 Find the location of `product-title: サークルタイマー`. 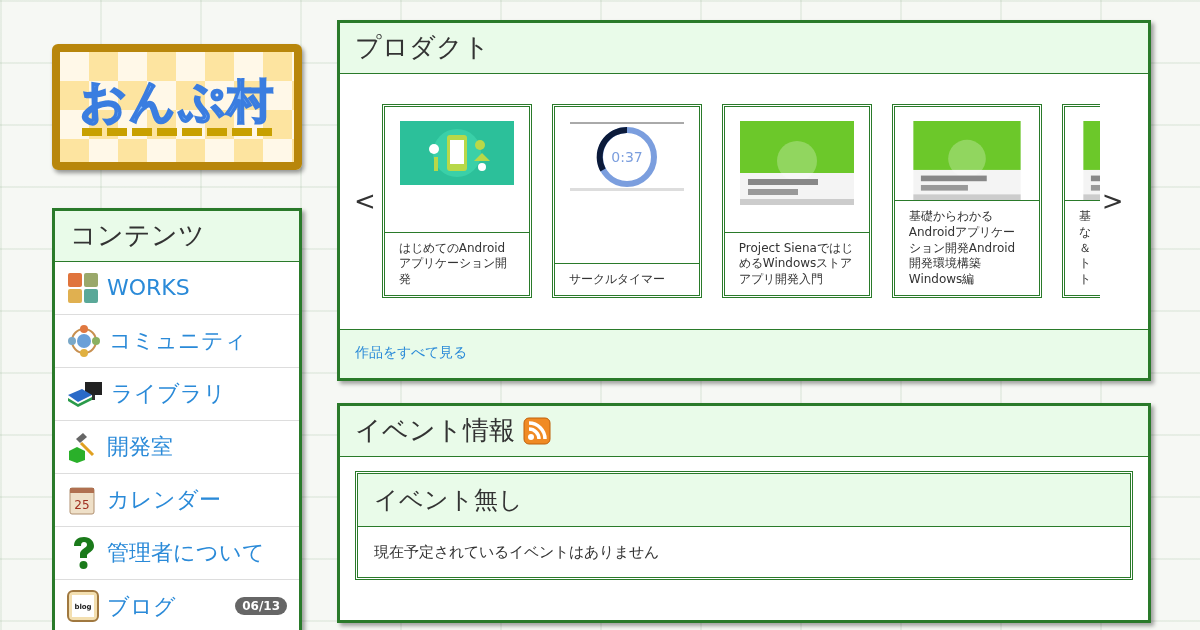

product-title: サークルタイマー is located at coordinates (626, 279).